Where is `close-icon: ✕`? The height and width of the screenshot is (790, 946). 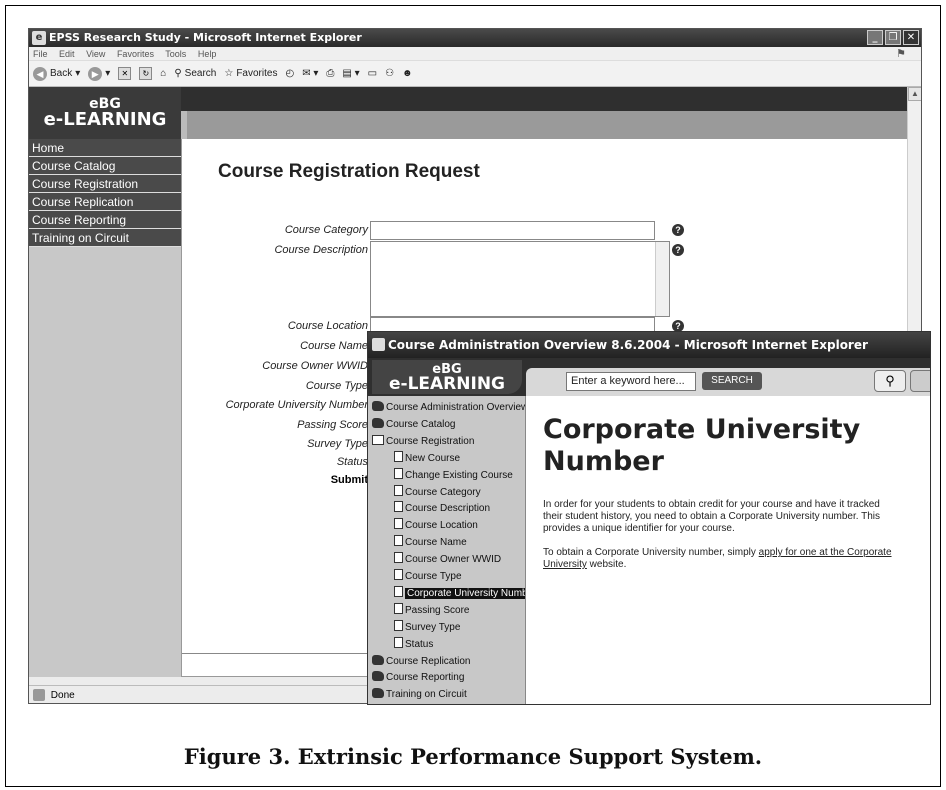
close-icon: ✕ is located at coordinates (911, 37).